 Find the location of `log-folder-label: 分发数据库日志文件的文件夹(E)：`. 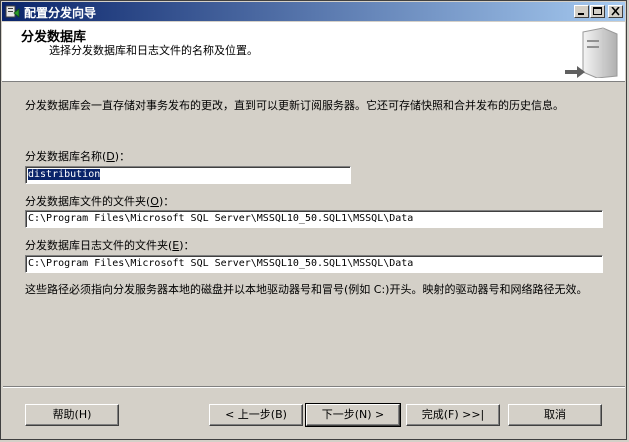

log-folder-label: 分发数据库日志文件的文件夹(E)： is located at coordinates (110, 245).